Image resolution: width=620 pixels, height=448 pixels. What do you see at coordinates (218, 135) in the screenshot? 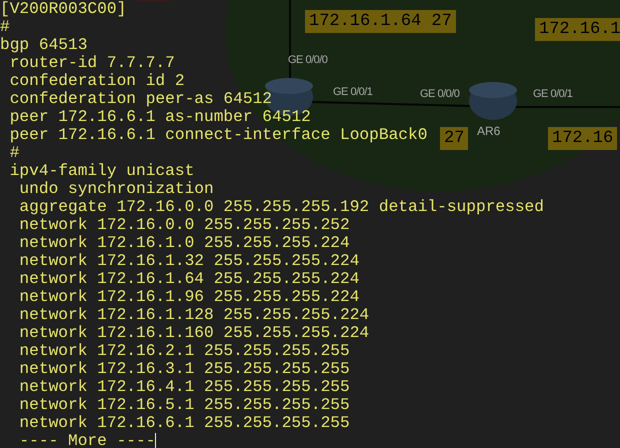
I see `terminal-line: peer 172.16.6.1 connect-interface LoopBack0` at bounding box center [218, 135].